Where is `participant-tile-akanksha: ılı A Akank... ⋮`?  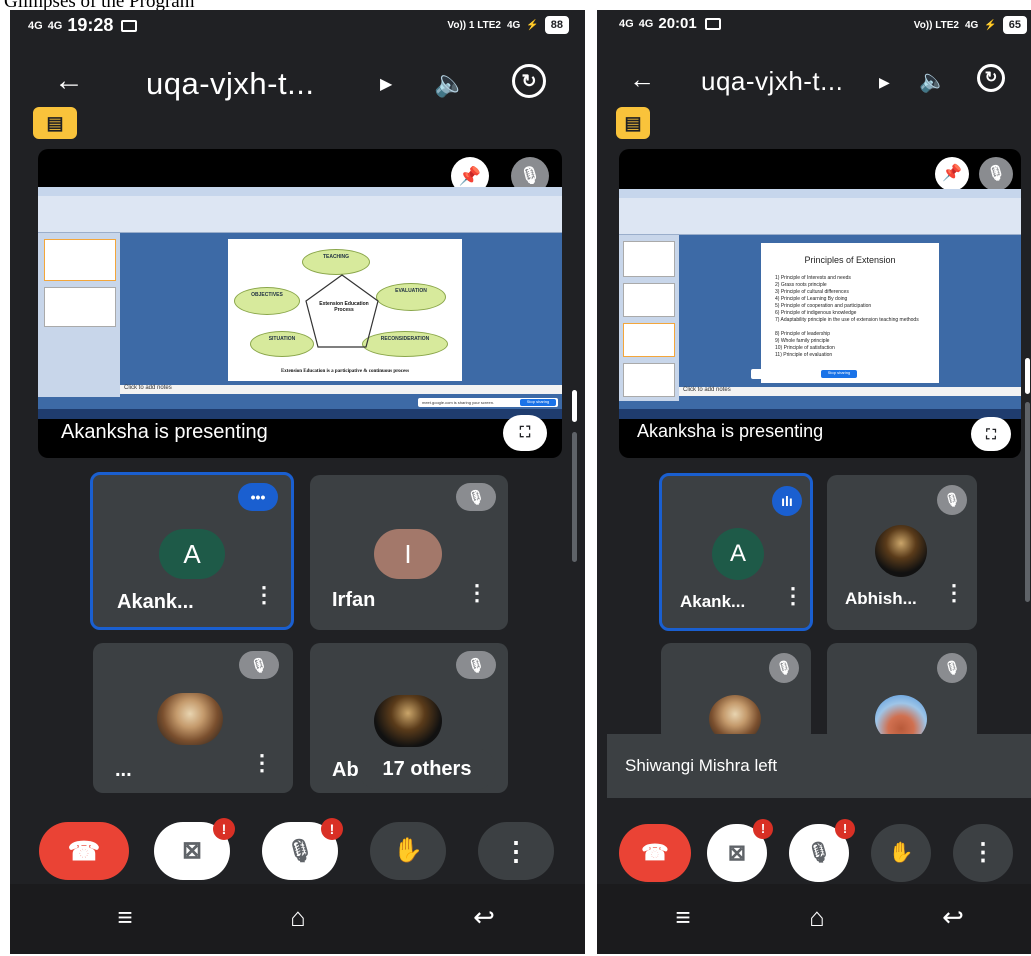
participant-tile-akanksha: ılı A Akank... ⋮ is located at coordinates (736, 552).